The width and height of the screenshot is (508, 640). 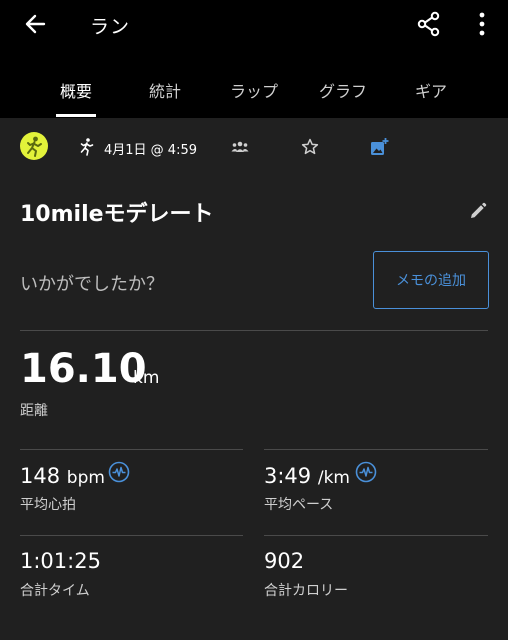 I want to click on more-options-button, so click(x=482, y=24).